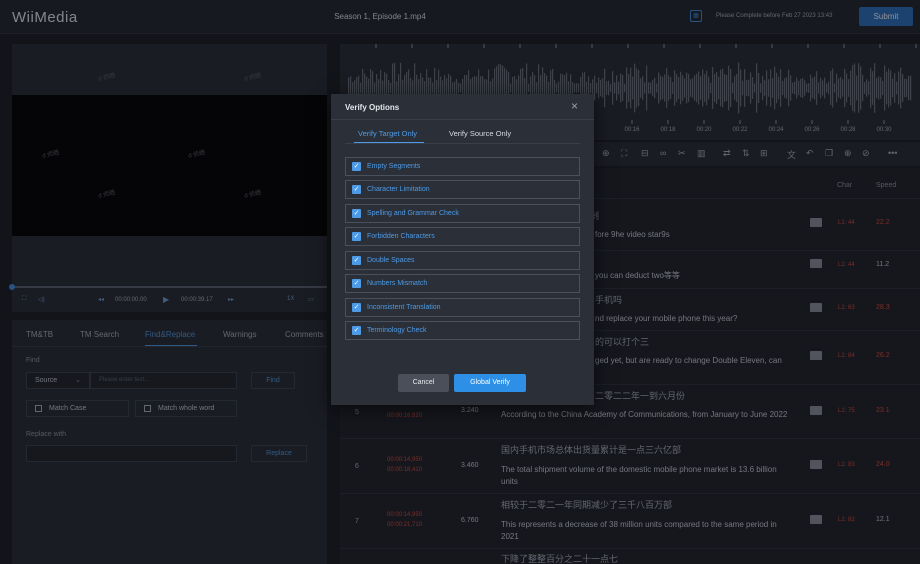  Describe the element at coordinates (462, 166) in the screenshot. I see `option-empty-segments: ✓ Empty Segments` at that location.